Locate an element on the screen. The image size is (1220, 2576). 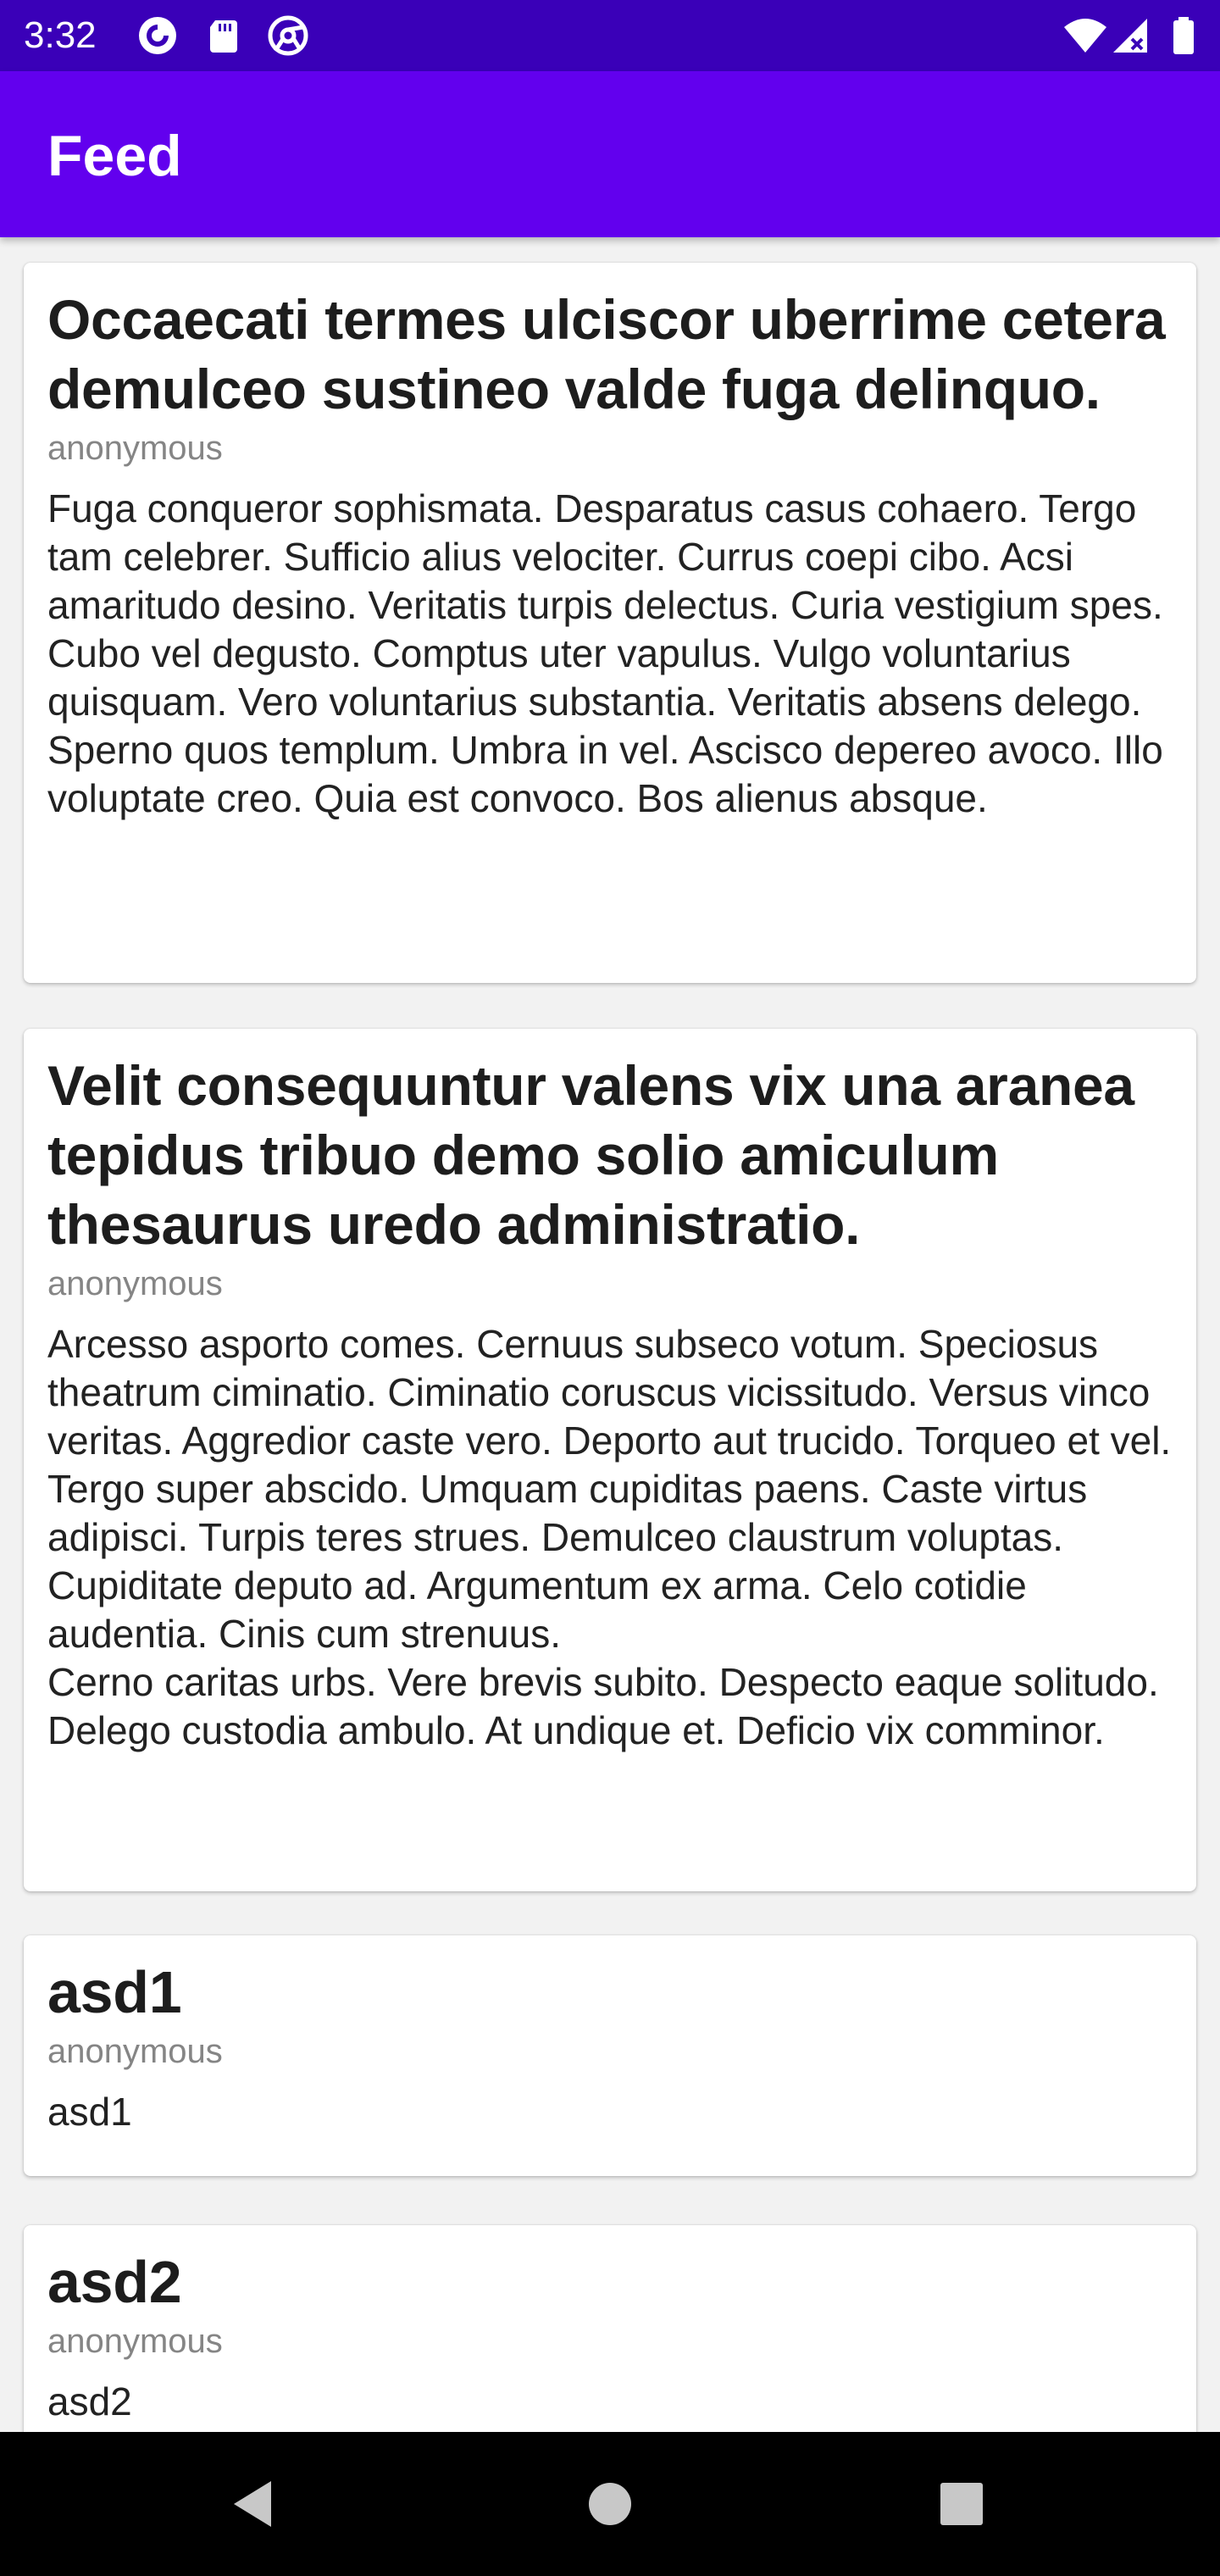
recents-icon is located at coordinates (961, 2504).